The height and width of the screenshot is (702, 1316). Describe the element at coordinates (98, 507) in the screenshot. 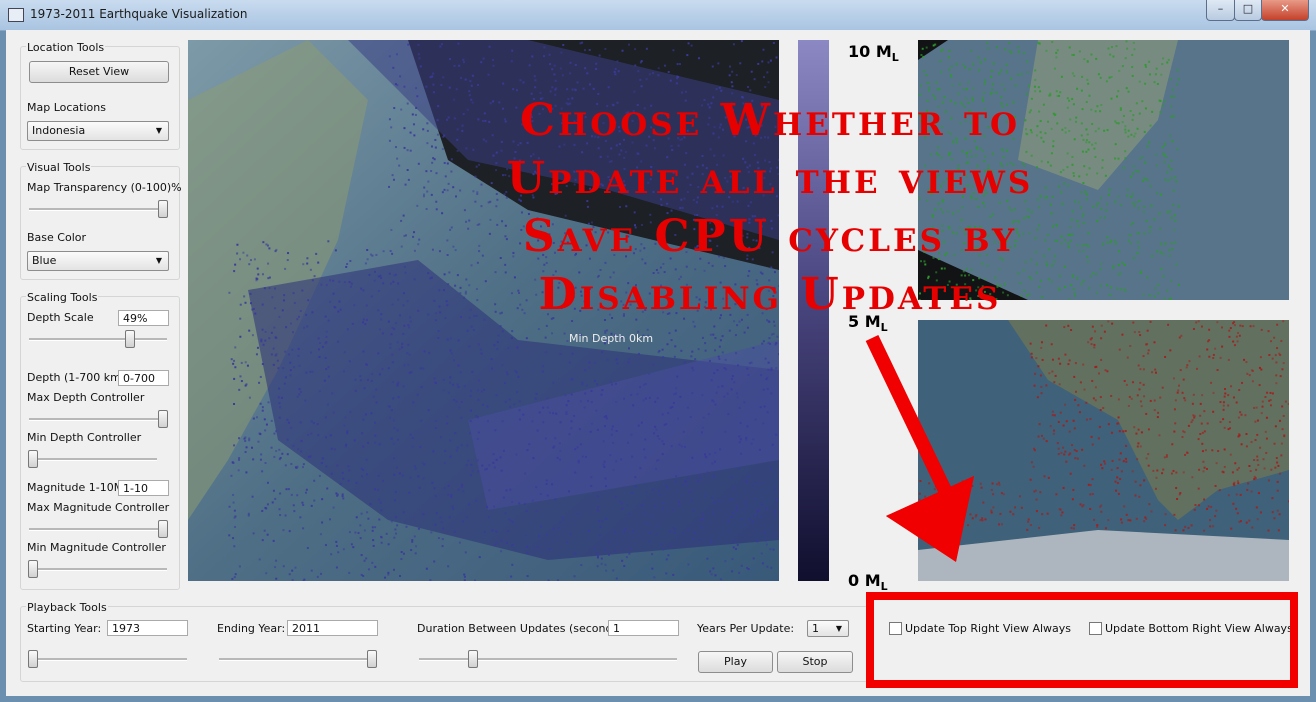

I see `max-magnitude-label: Max Magnitude Controller` at that location.